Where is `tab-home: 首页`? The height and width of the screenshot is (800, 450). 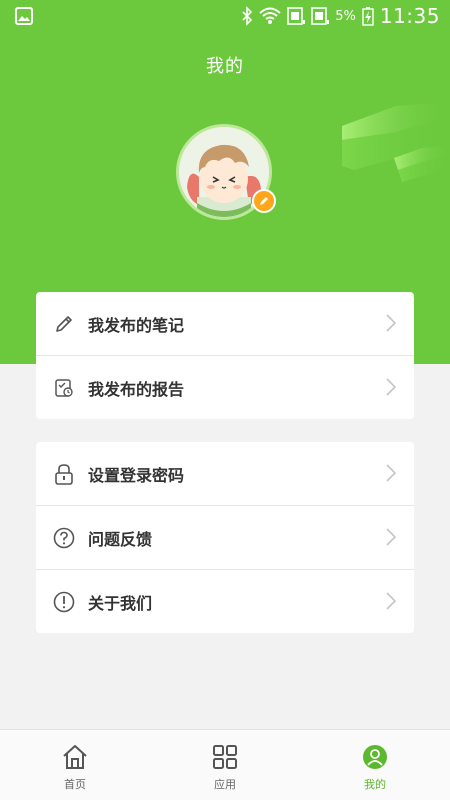
tab-home: 首页 is located at coordinates (75, 768).